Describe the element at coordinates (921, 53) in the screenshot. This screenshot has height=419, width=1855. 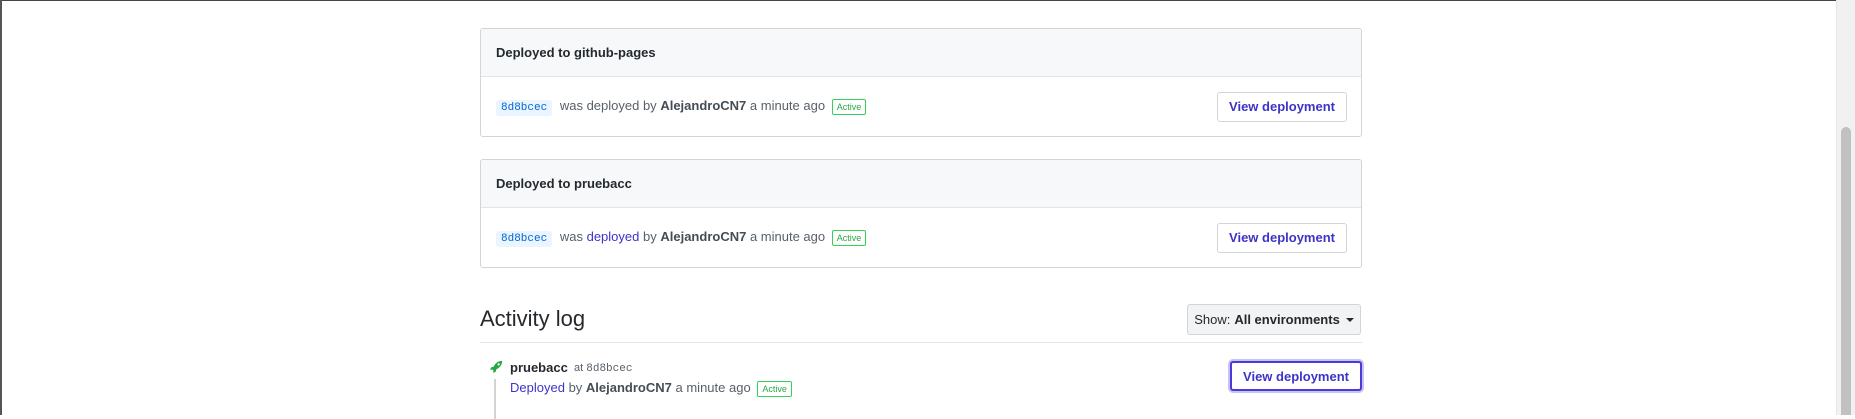
I see `deployment-card-header: Deployed to github-pages` at that location.